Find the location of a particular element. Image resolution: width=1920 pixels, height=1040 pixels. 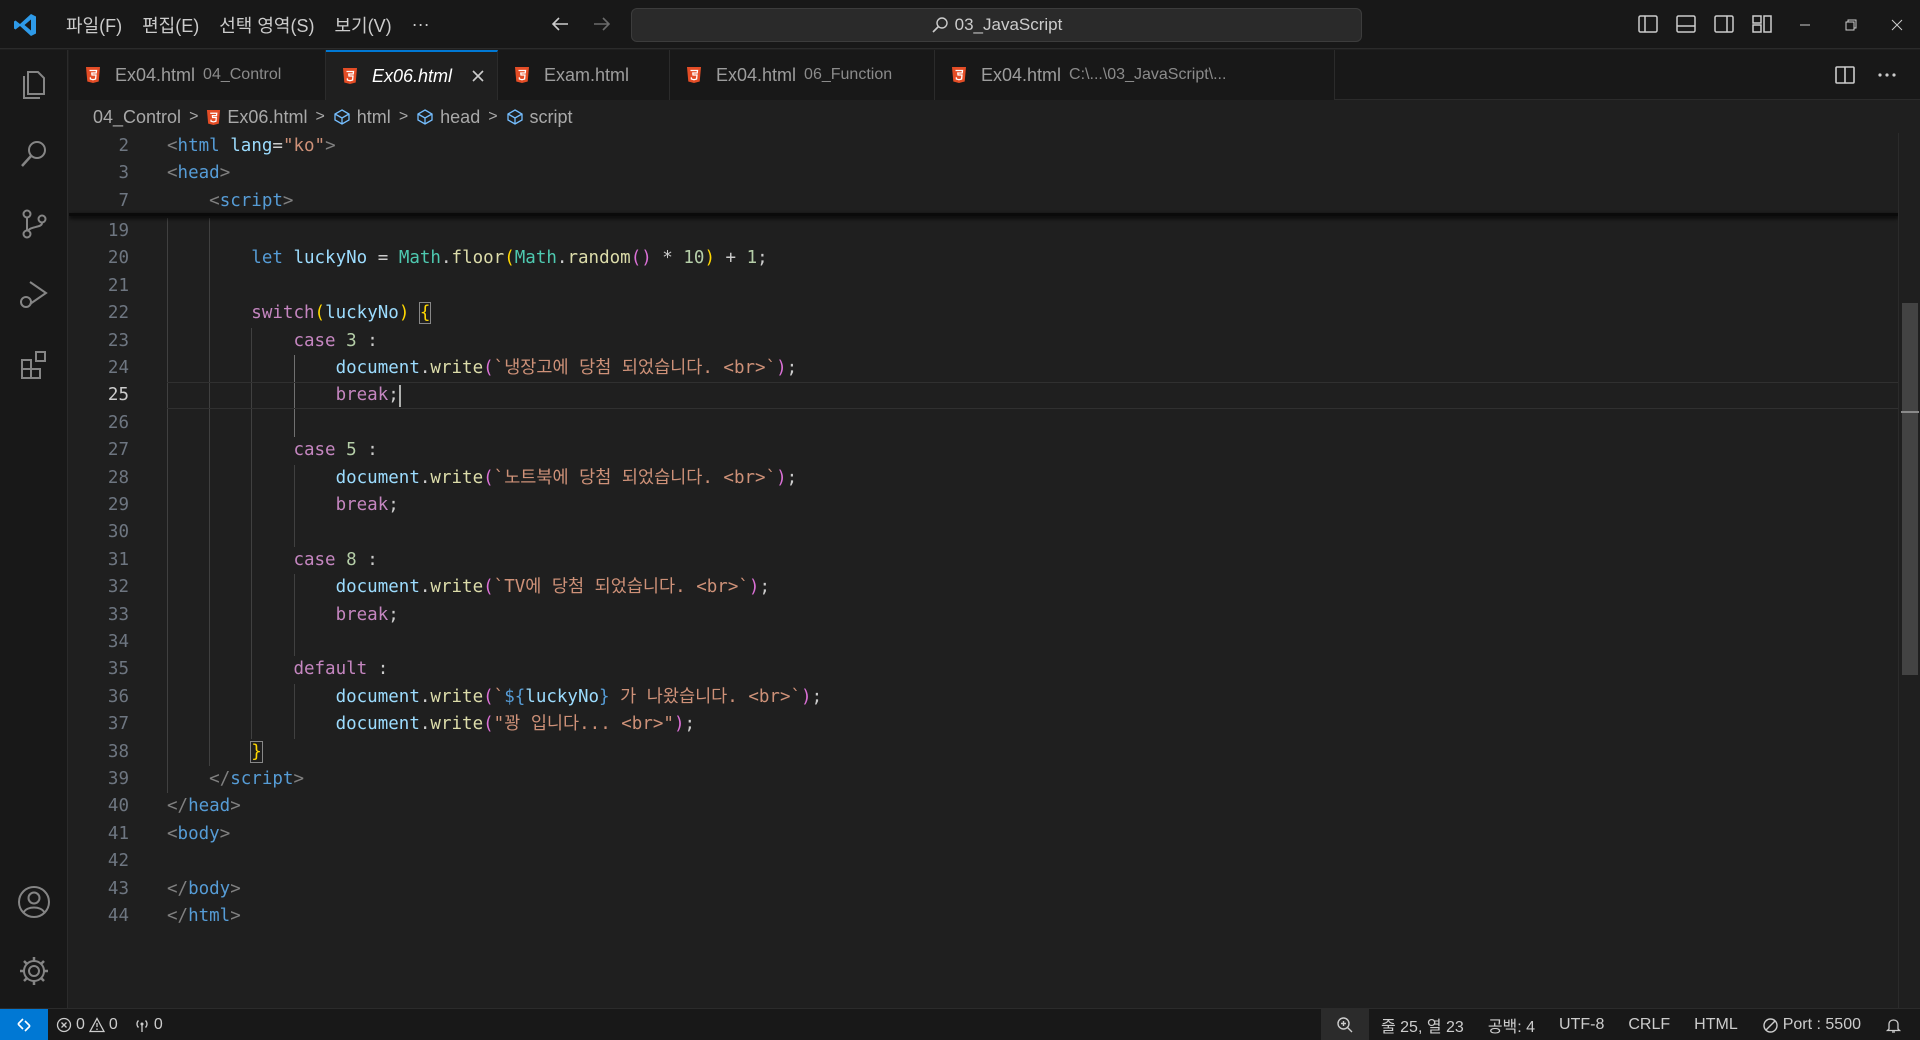

toggle-panel-icon is located at coordinates (1686, 24).